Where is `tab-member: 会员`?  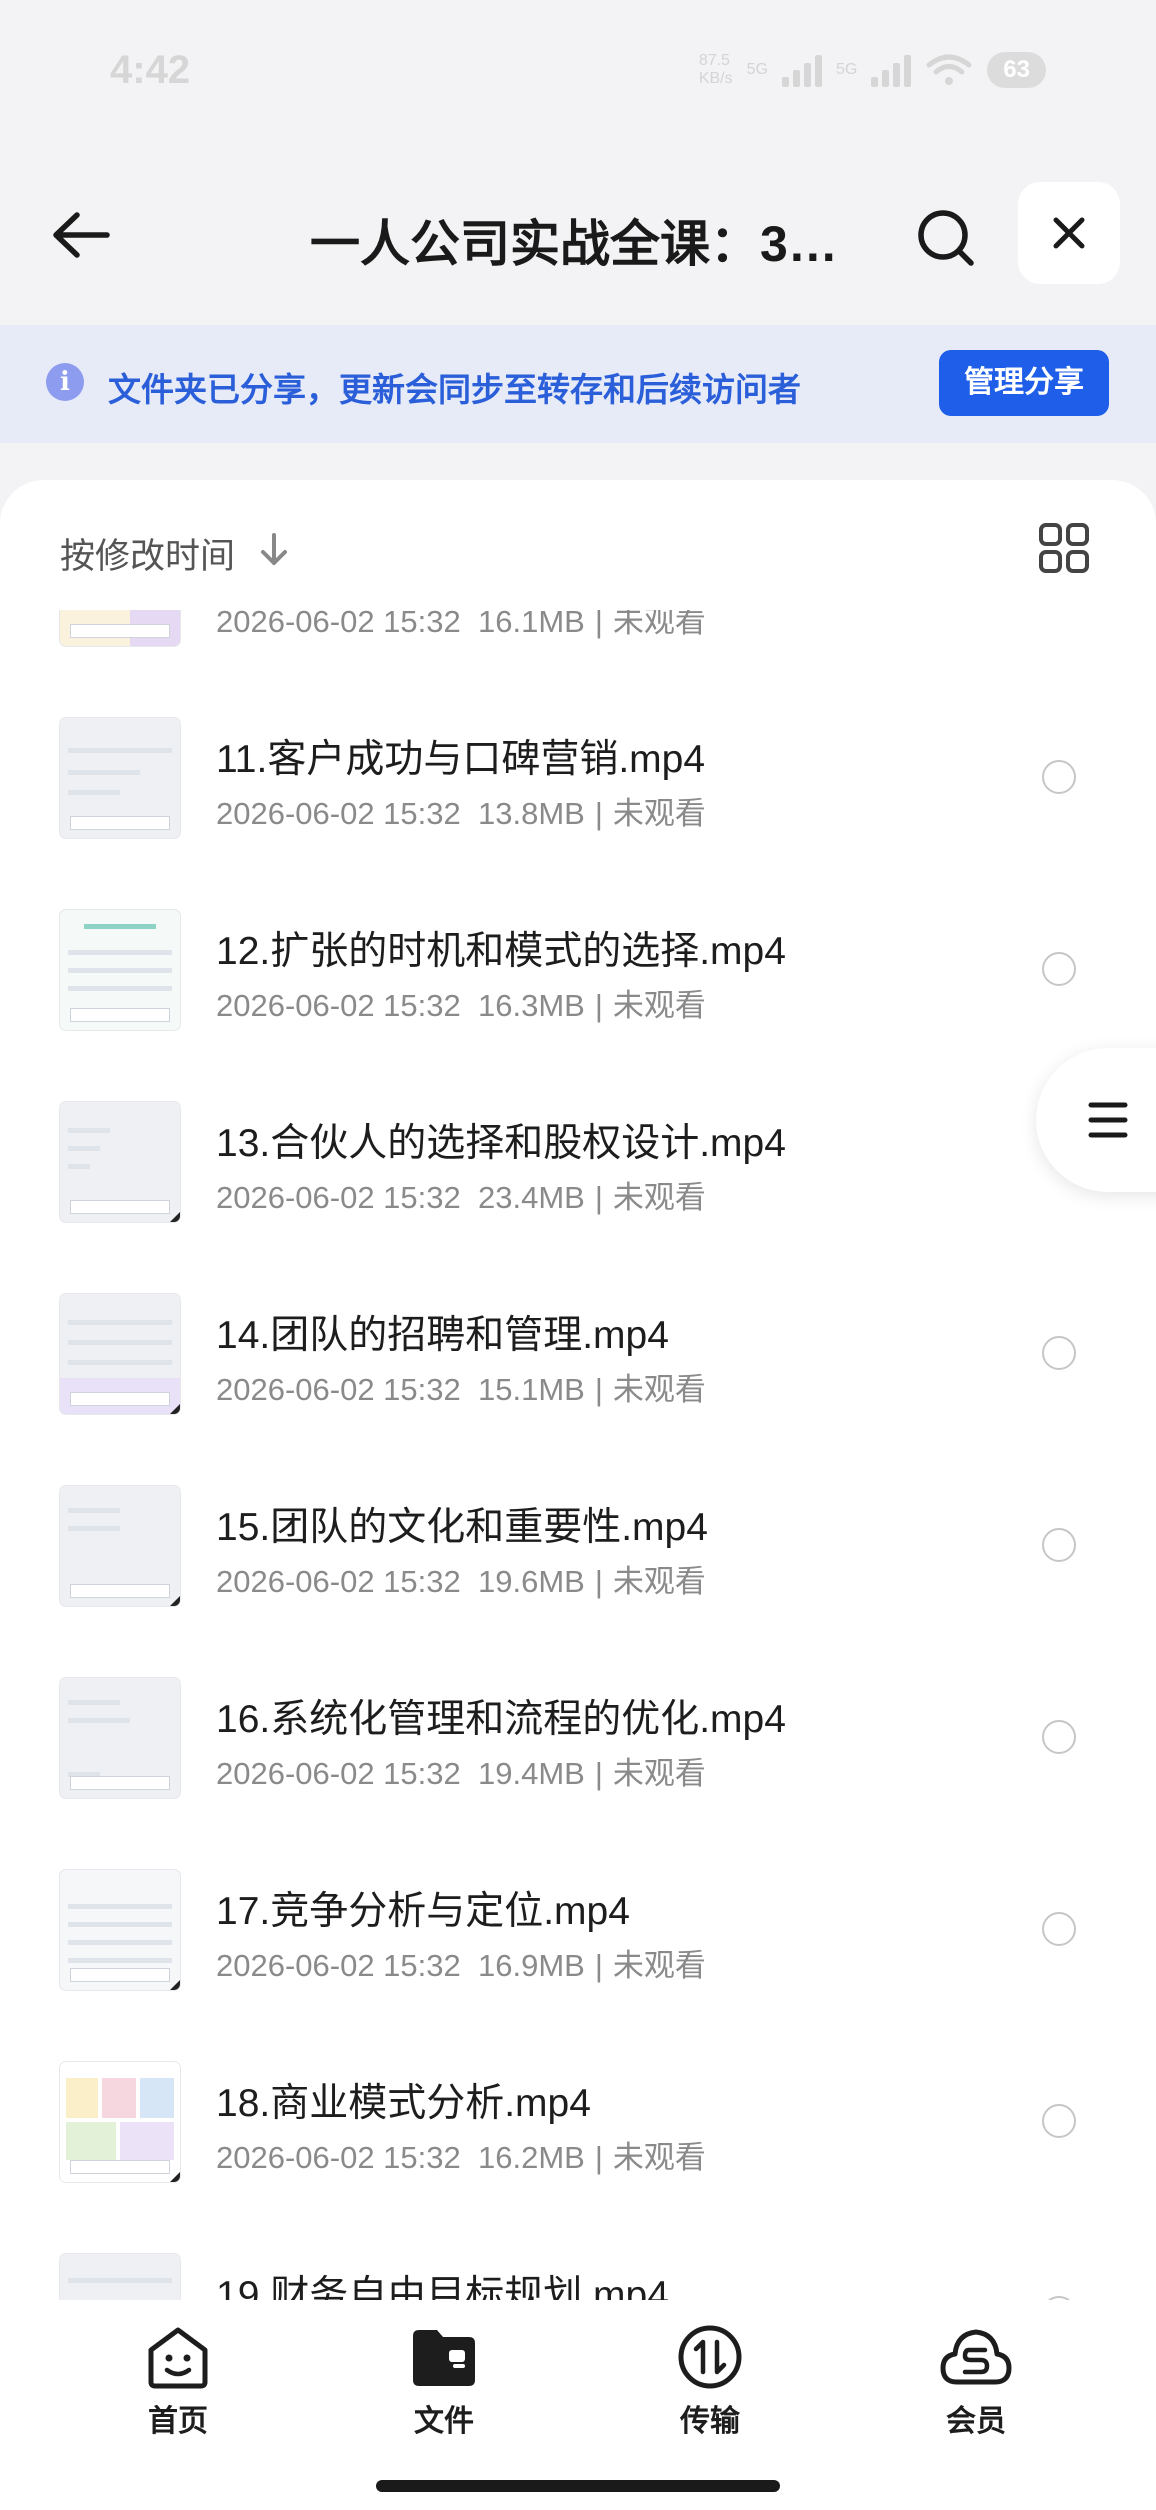
tab-member: 会员 is located at coordinates (976, 2389).